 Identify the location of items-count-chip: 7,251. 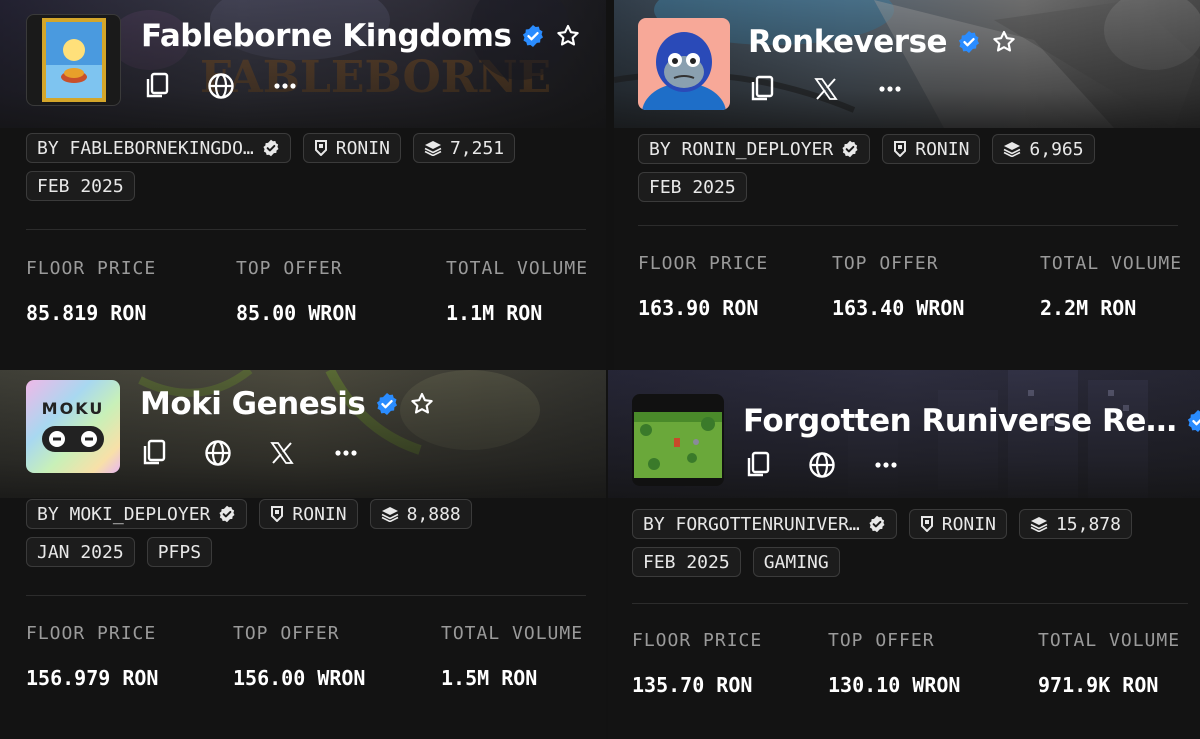
(464, 148).